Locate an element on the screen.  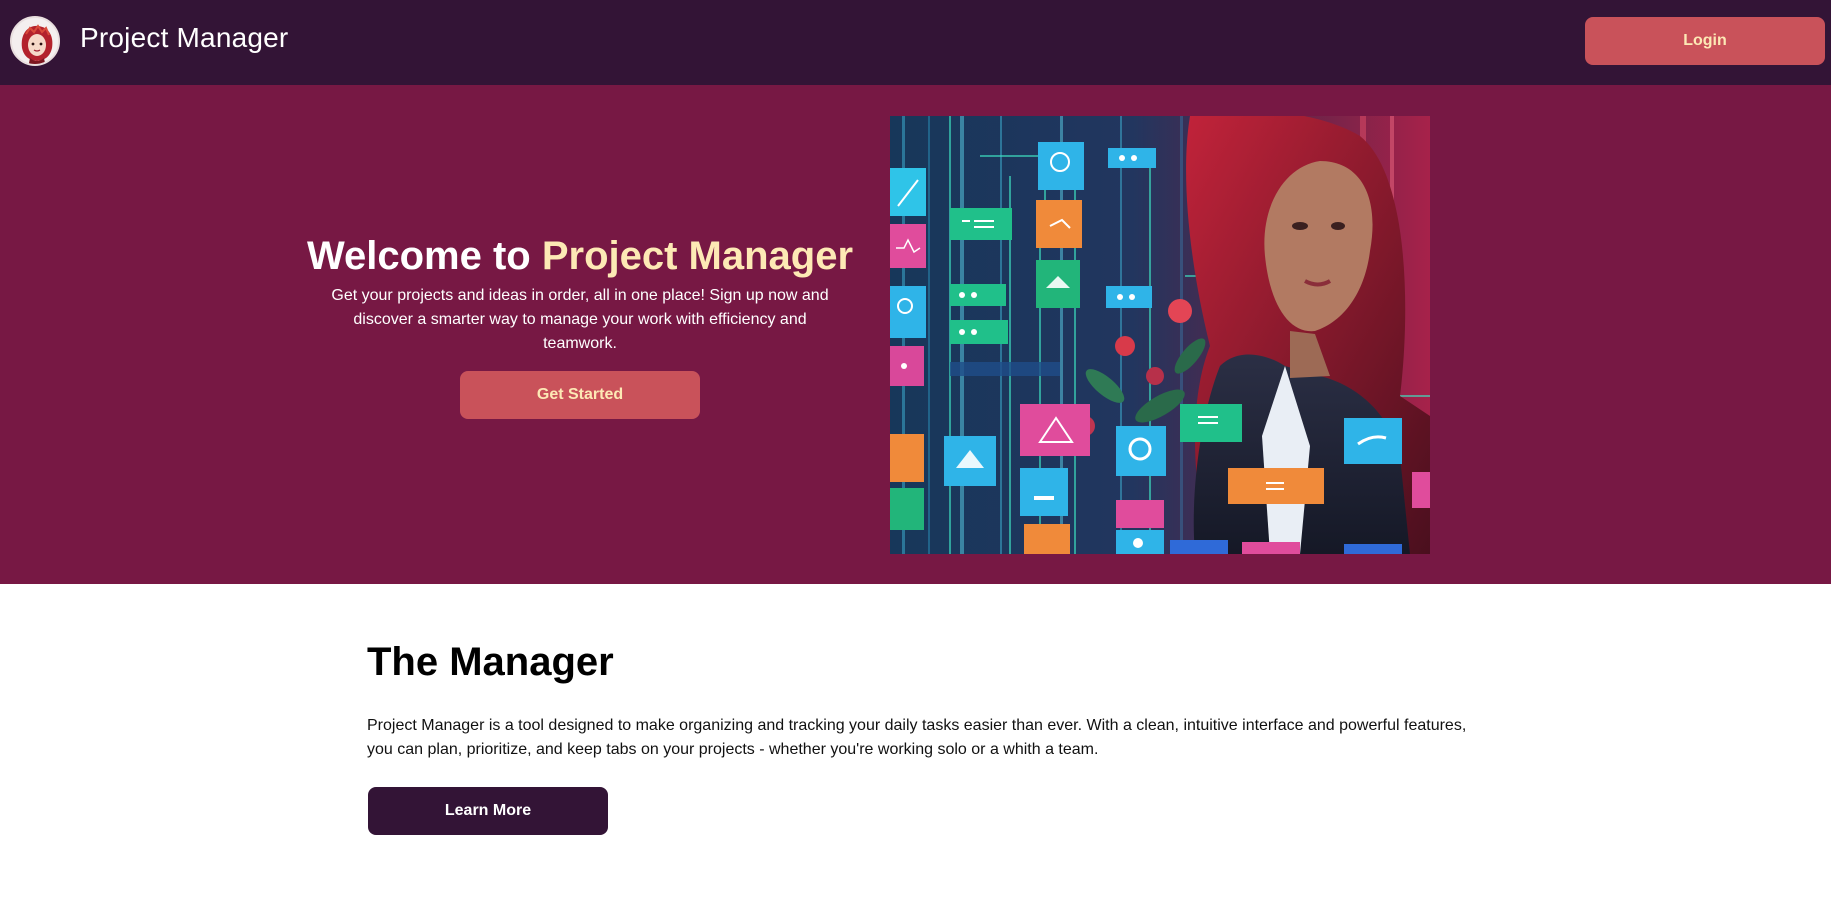
top-navbar: Project Manager Login is located at coordinates (915, 42).